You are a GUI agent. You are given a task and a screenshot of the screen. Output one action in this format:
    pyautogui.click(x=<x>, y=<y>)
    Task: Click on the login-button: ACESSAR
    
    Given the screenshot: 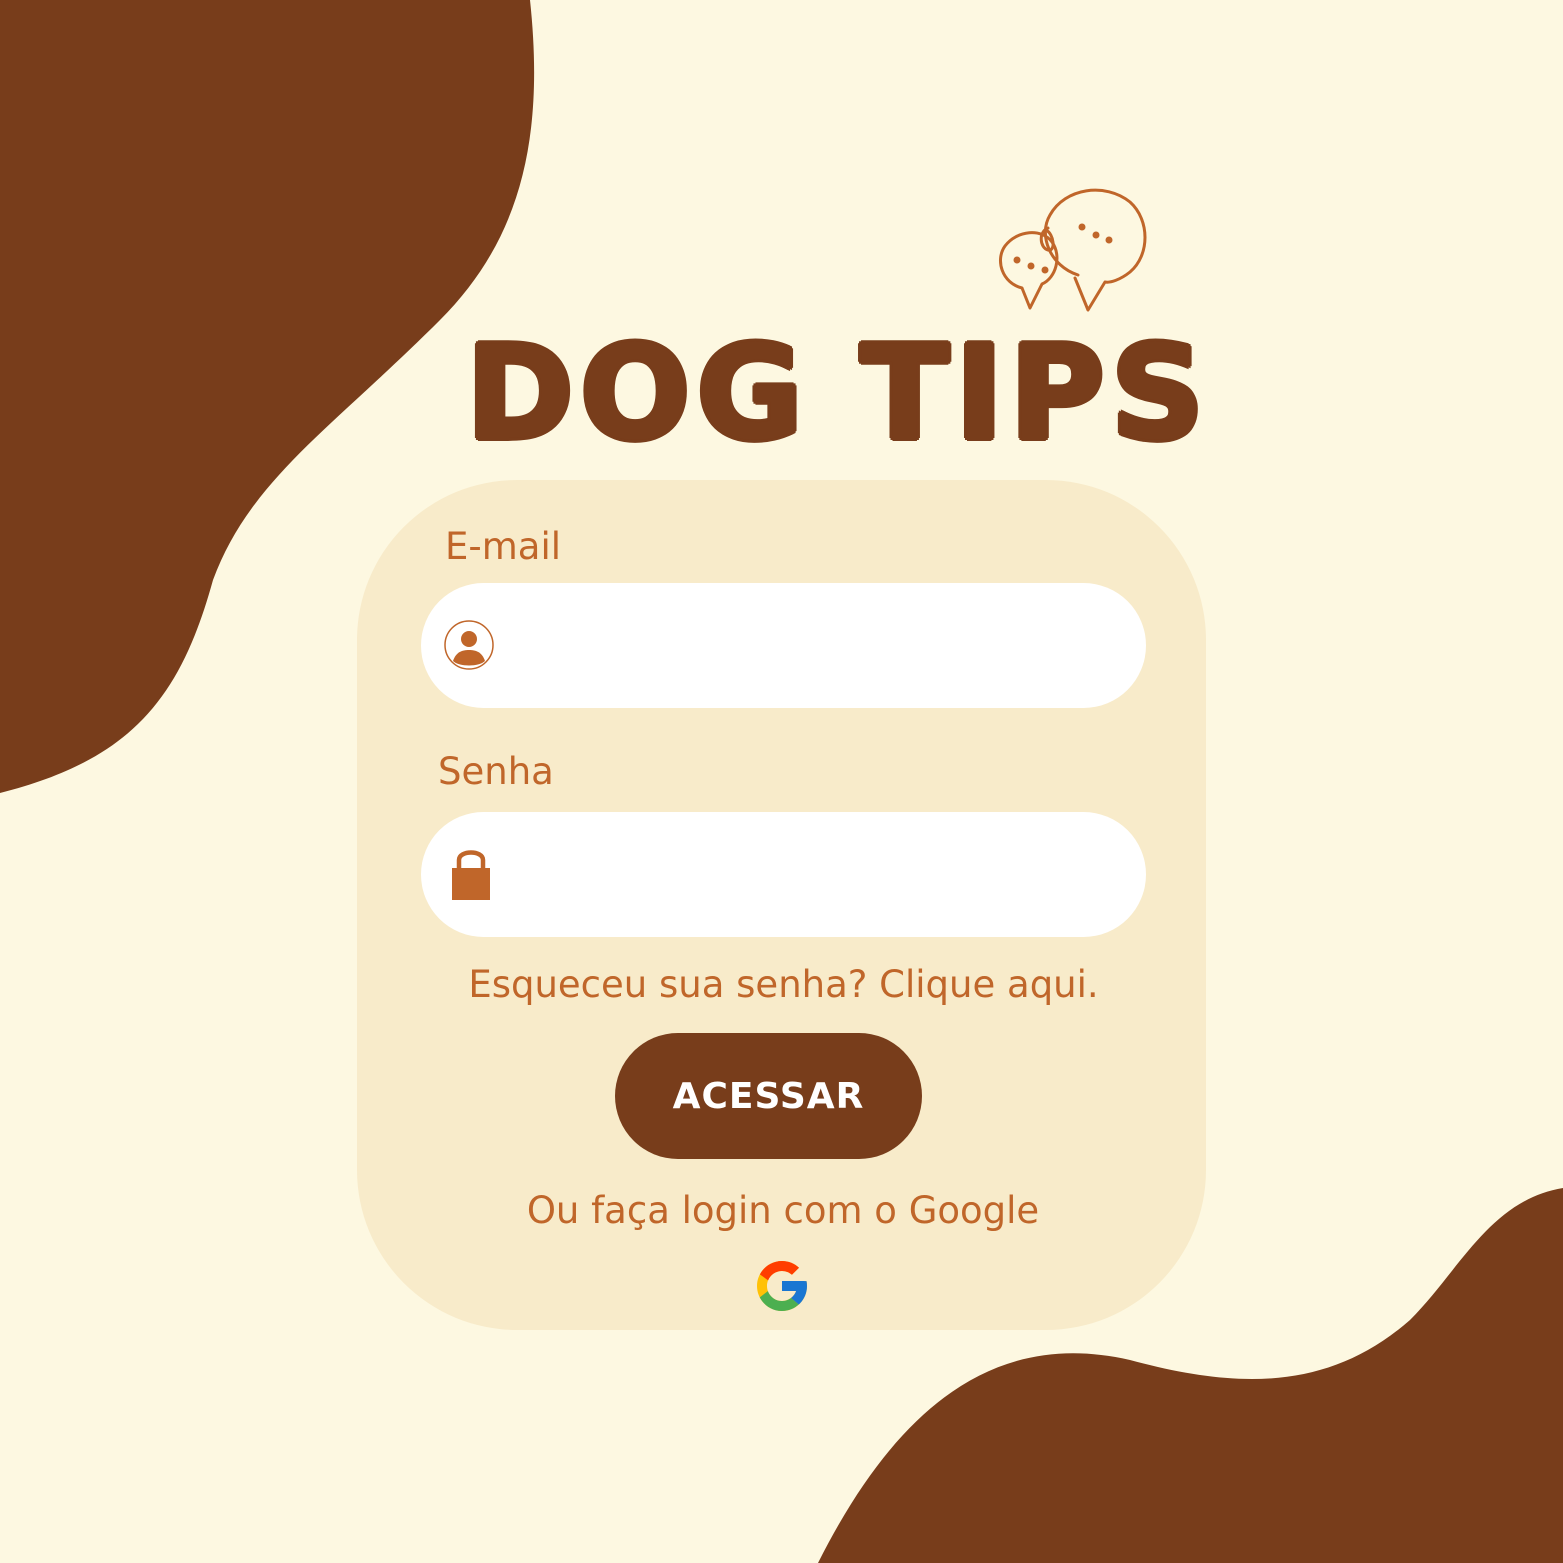 What is the action you would take?
    pyautogui.click(x=768, y=1096)
    